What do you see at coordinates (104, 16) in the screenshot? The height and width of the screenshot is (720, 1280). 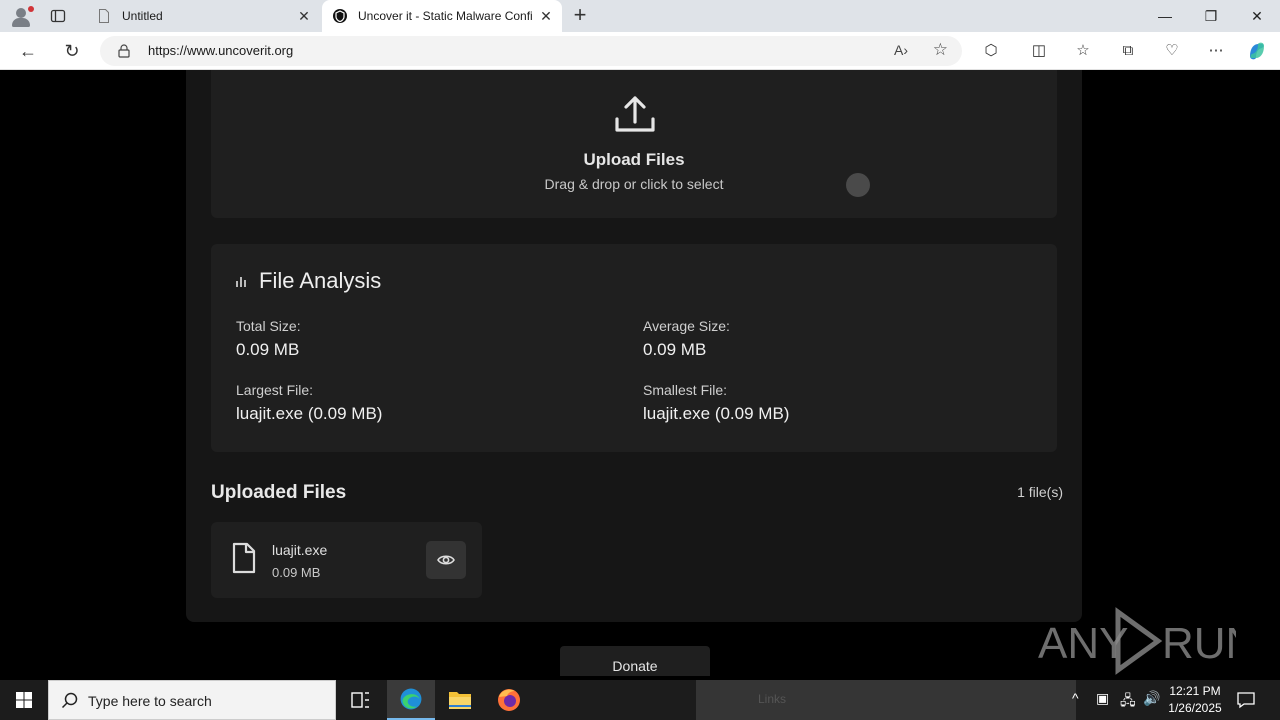 I see `page-icon` at bounding box center [104, 16].